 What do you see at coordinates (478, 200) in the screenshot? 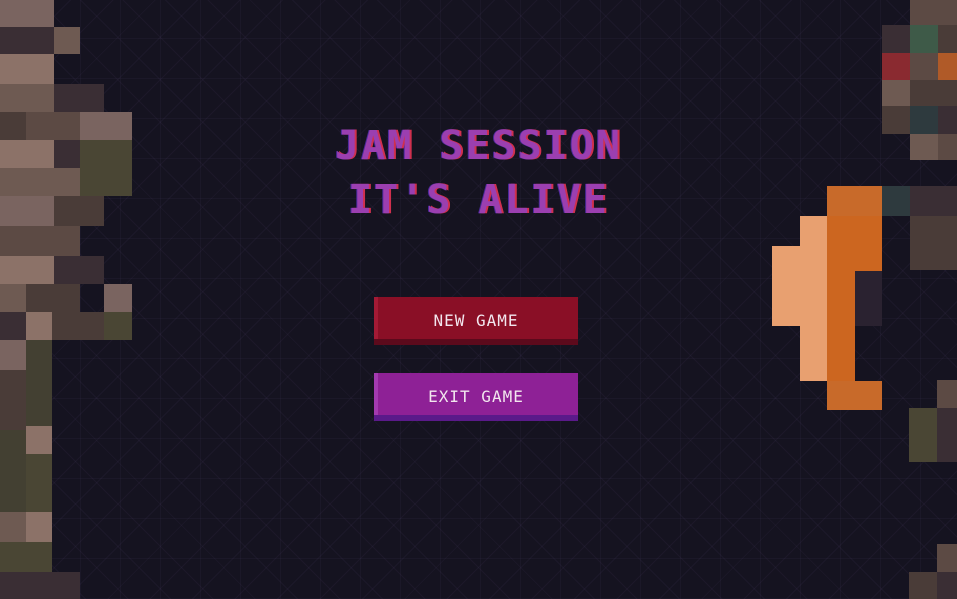
I see `game-subtitle: IT'S ALIVE` at bounding box center [478, 200].